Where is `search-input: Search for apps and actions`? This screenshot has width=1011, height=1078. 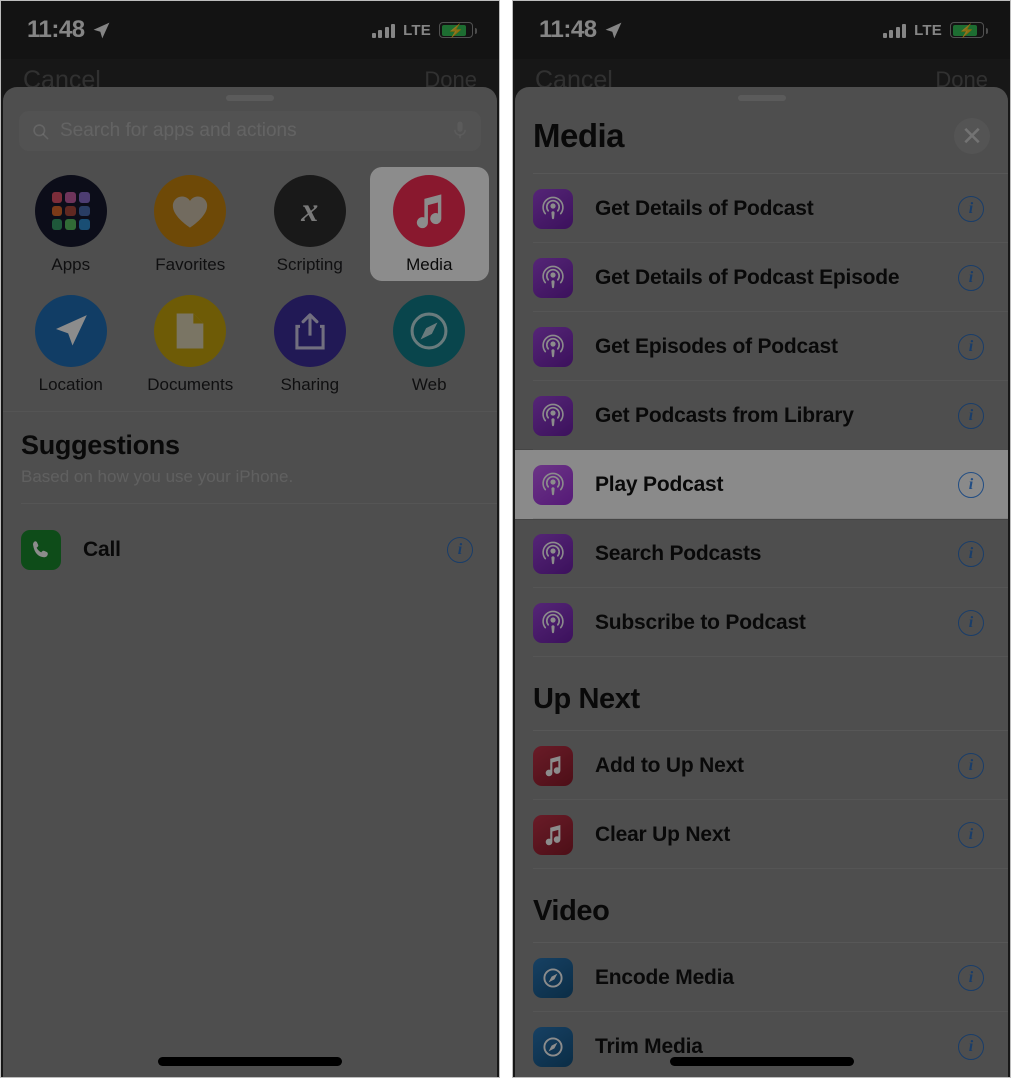 search-input: Search for apps and actions is located at coordinates (250, 131).